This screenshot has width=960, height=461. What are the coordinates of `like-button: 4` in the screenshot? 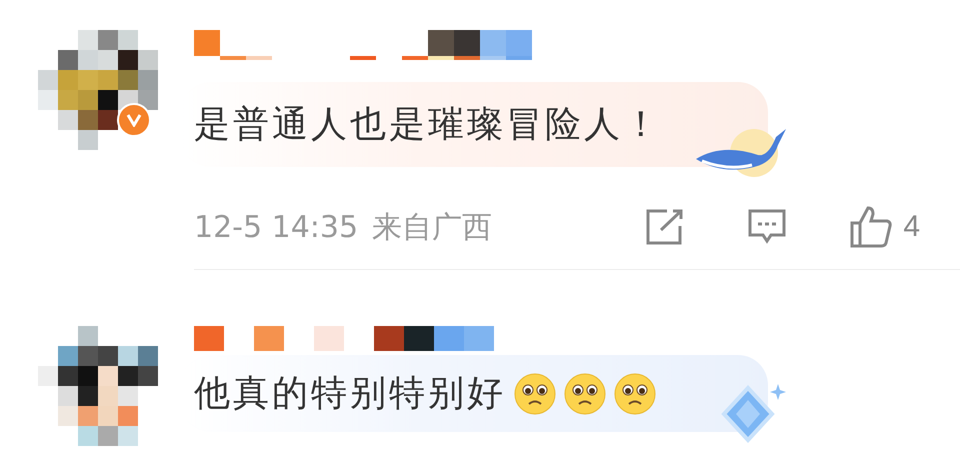 It's located at (884, 227).